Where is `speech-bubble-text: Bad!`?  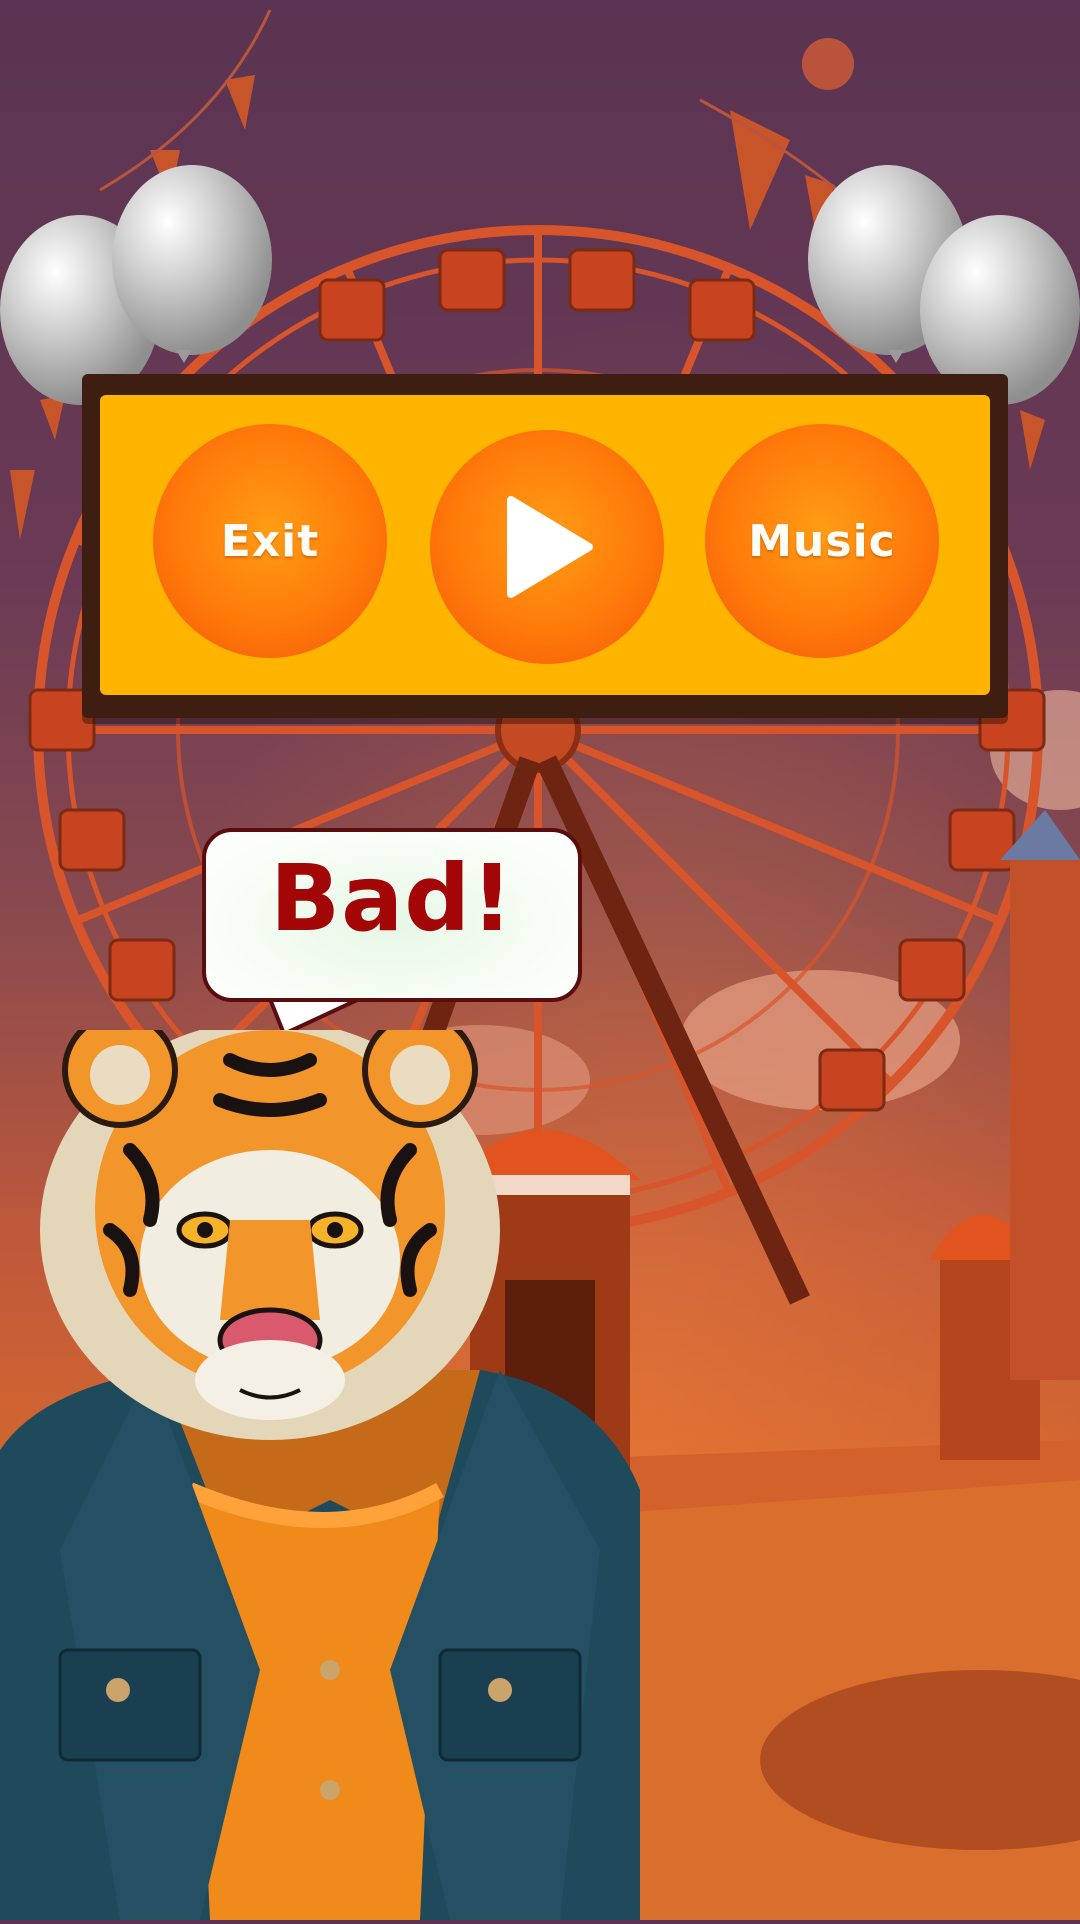
speech-bubble-text: Bad! is located at coordinates (392, 898).